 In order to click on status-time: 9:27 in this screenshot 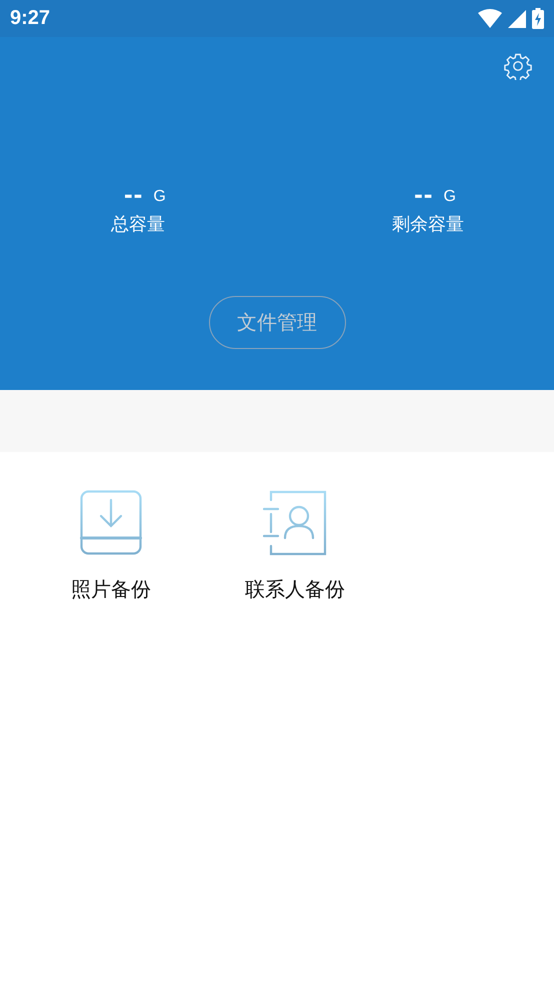, I will do `click(30, 18)`.